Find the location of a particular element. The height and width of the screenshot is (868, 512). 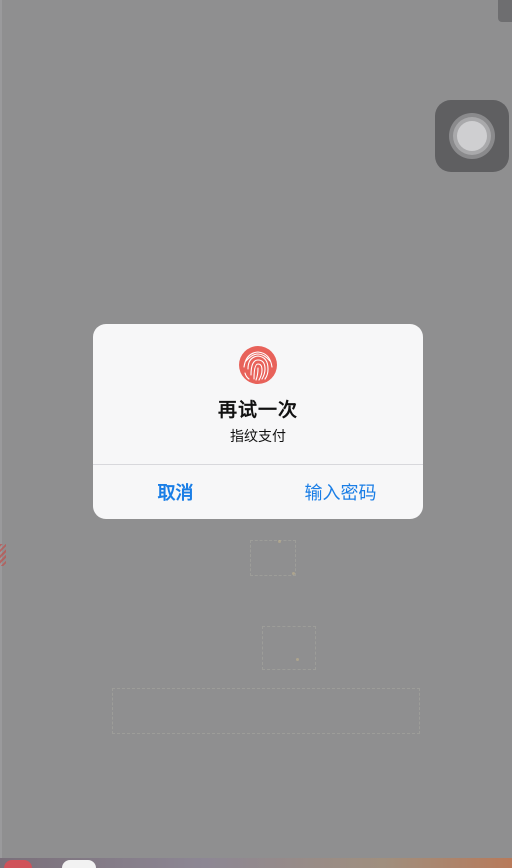

assistive-touch-ring is located at coordinates (472, 136).